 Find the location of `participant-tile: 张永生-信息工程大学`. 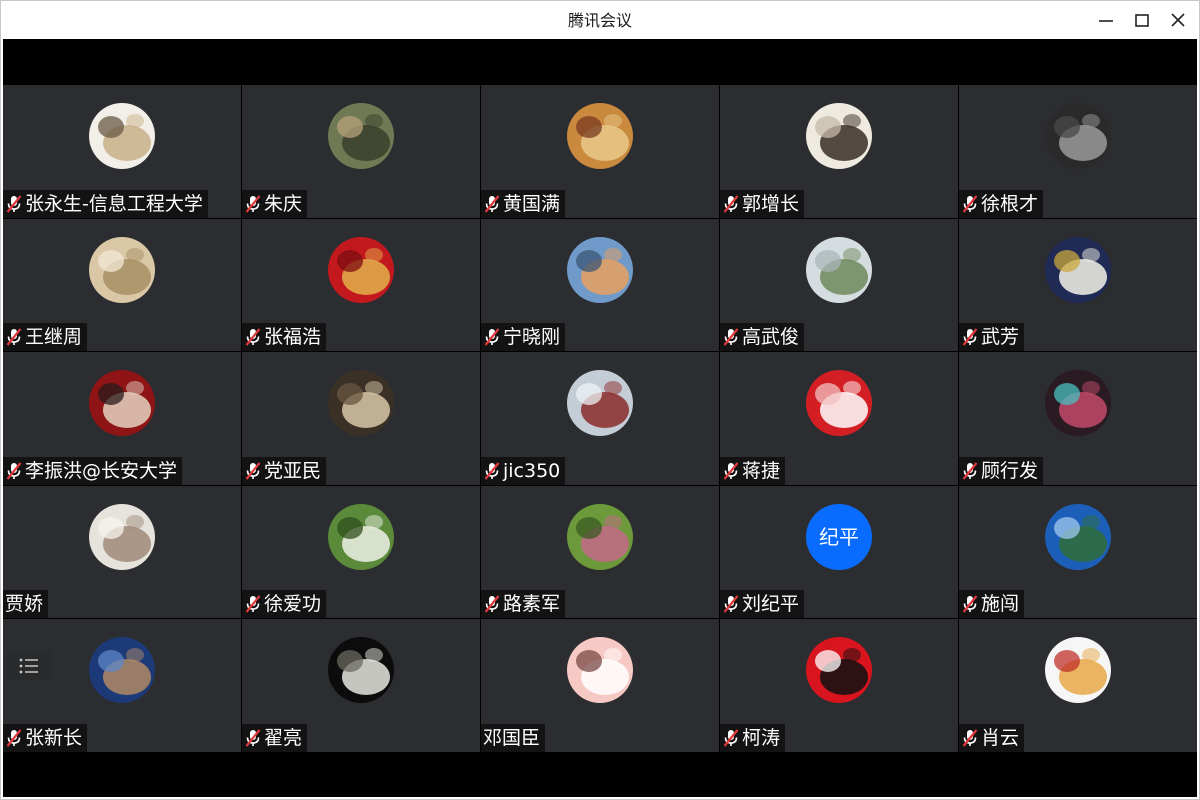

participant-tile: 张永生-信息工程大学 is located at coordinates (122, 151).